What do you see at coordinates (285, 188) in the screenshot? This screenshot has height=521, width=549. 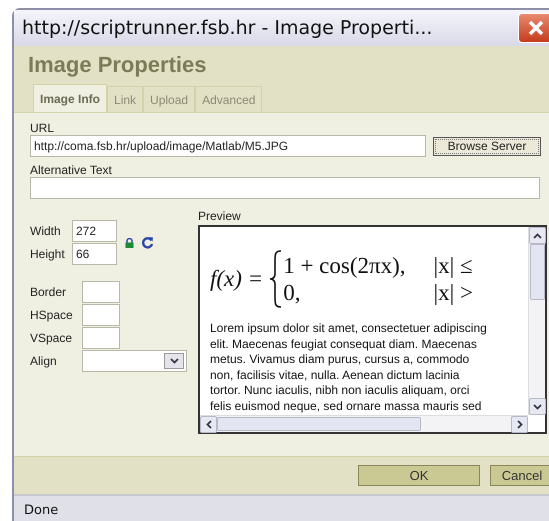 I see `alternative-text-field` at bounding box center [285, 188].